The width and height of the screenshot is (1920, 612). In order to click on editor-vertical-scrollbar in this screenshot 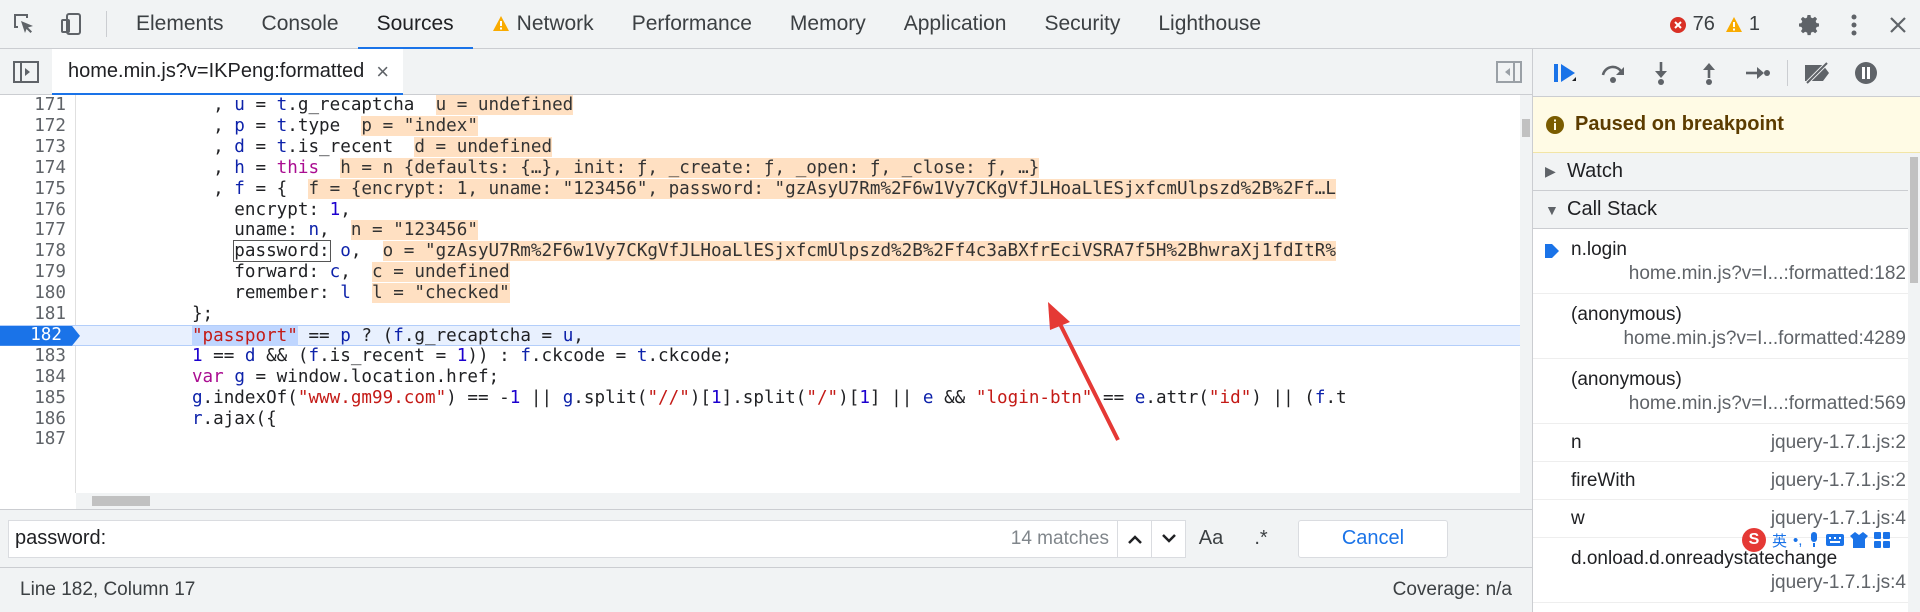, I will do `click(1526, 302)`.